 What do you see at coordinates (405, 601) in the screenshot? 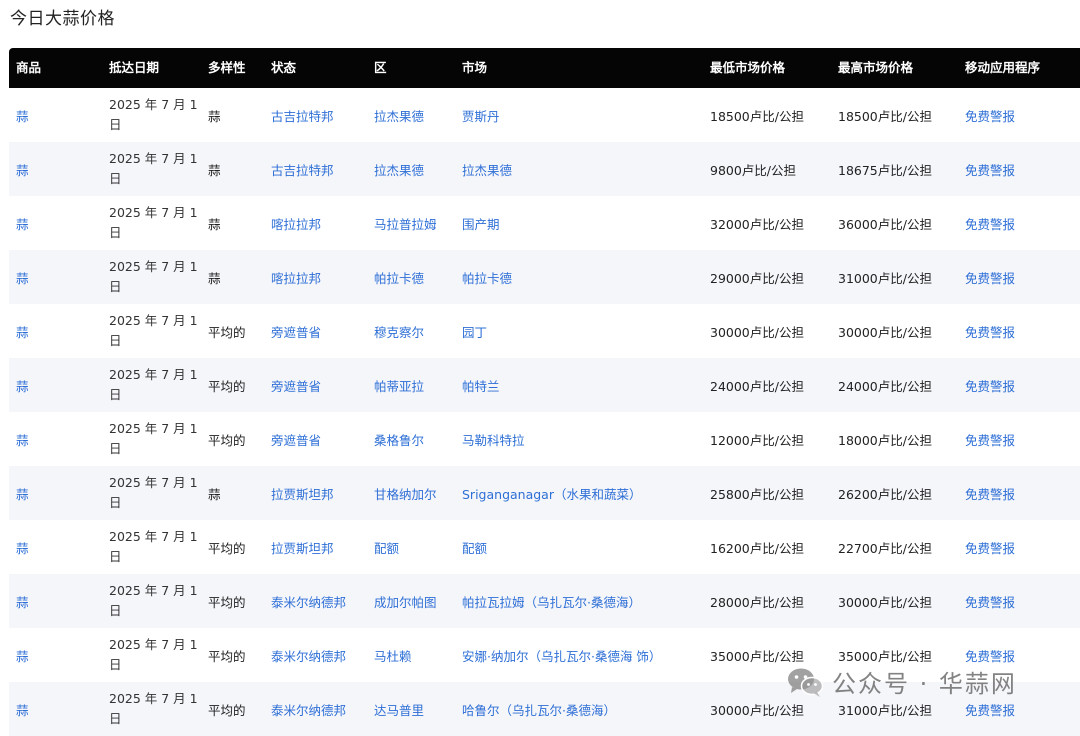
I see `district-link: 成加尔帕图` at bounding box center [405, 601].